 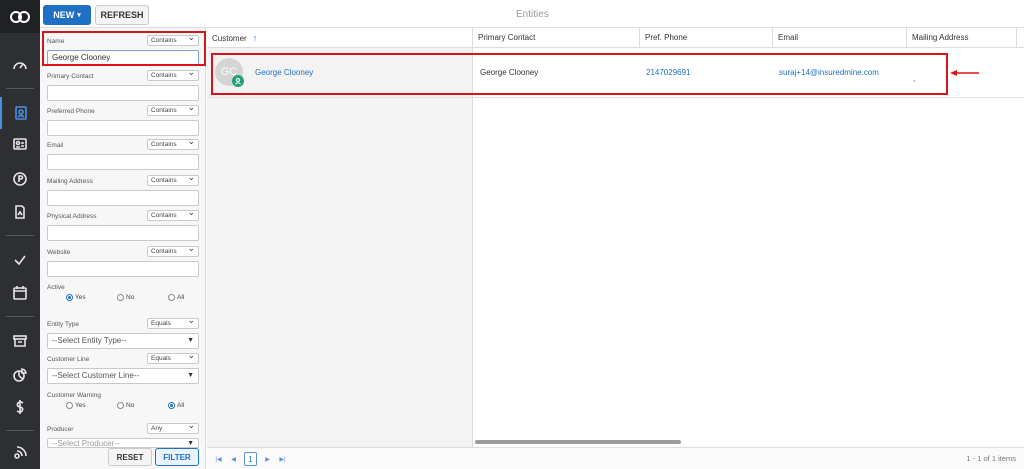 I want to click on first-page-icon: |◀, so click(x=218, y=459).